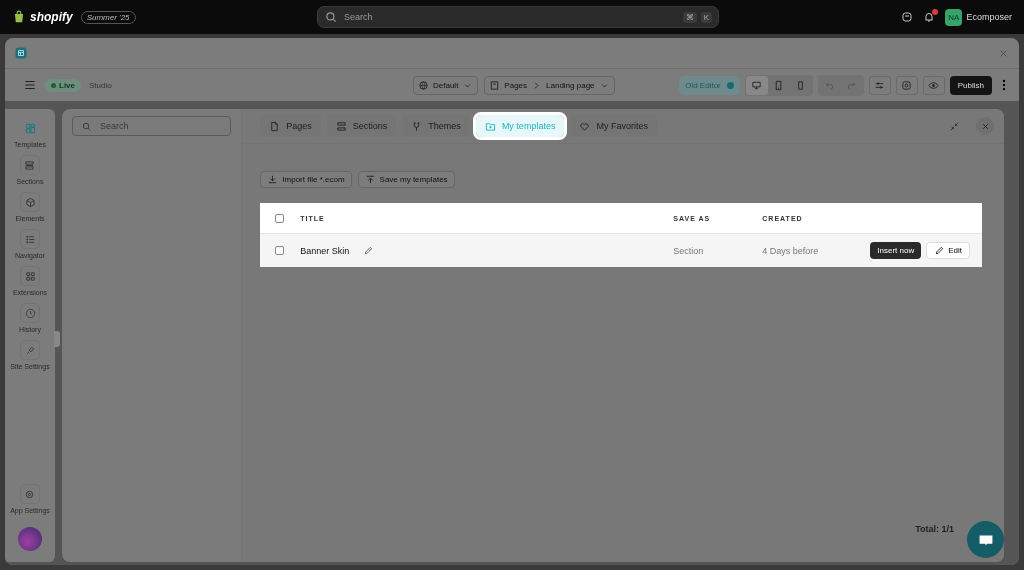 The width and height of the screenshot is (1024, 570). What do you see at coordinates (689, 250) in the screenshot?
I see `table-cell-text: Section` at bounding box center [689, 250].